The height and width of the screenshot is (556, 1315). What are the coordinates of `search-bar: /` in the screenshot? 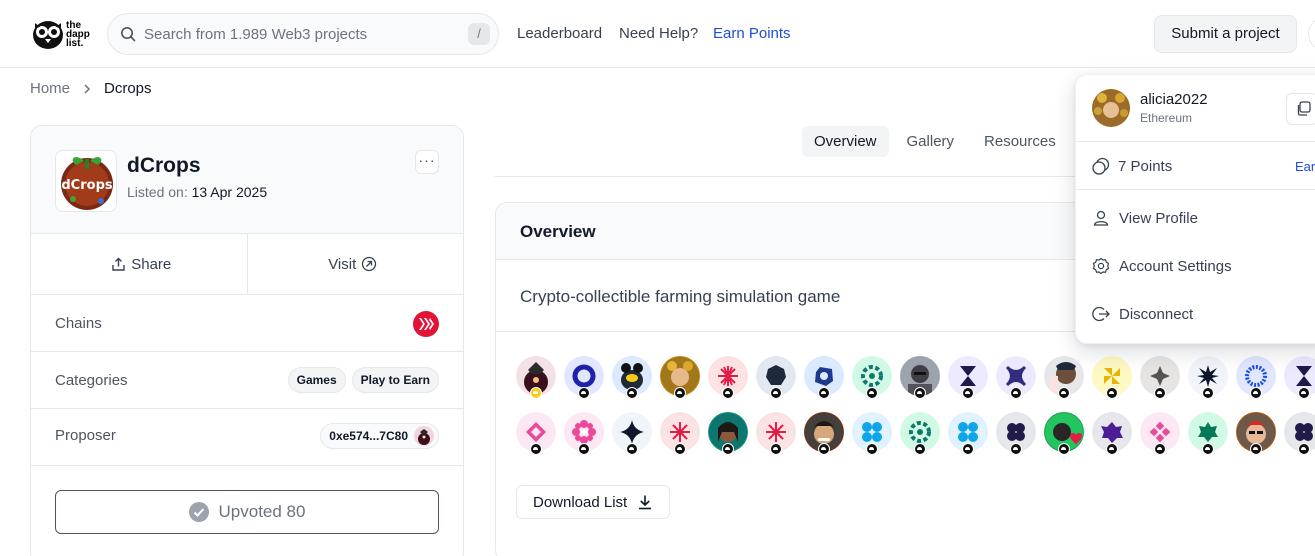 It's located at (303, 34).